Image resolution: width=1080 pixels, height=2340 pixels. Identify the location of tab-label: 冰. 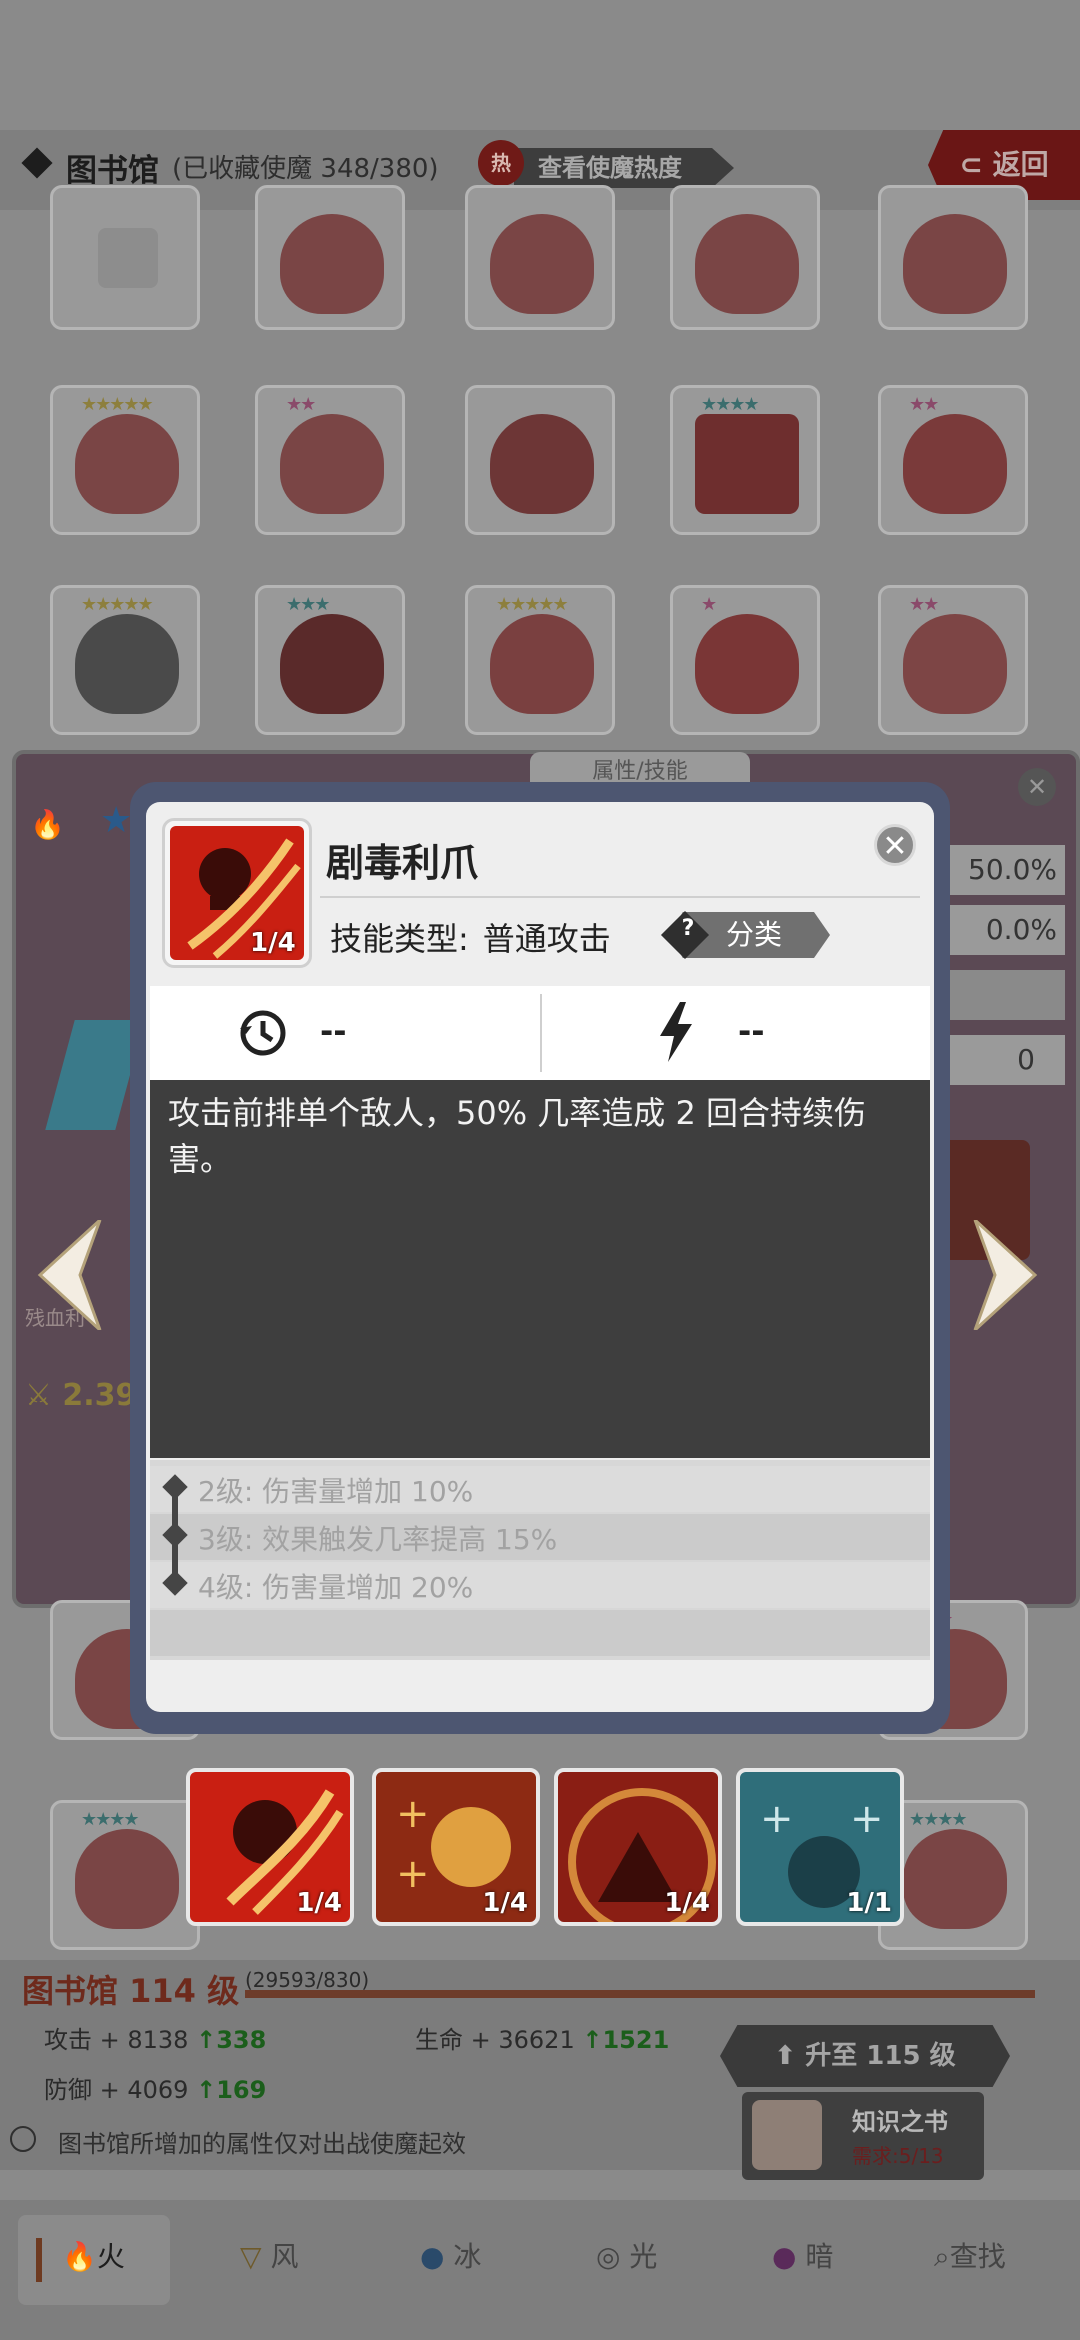
(467, 2256).